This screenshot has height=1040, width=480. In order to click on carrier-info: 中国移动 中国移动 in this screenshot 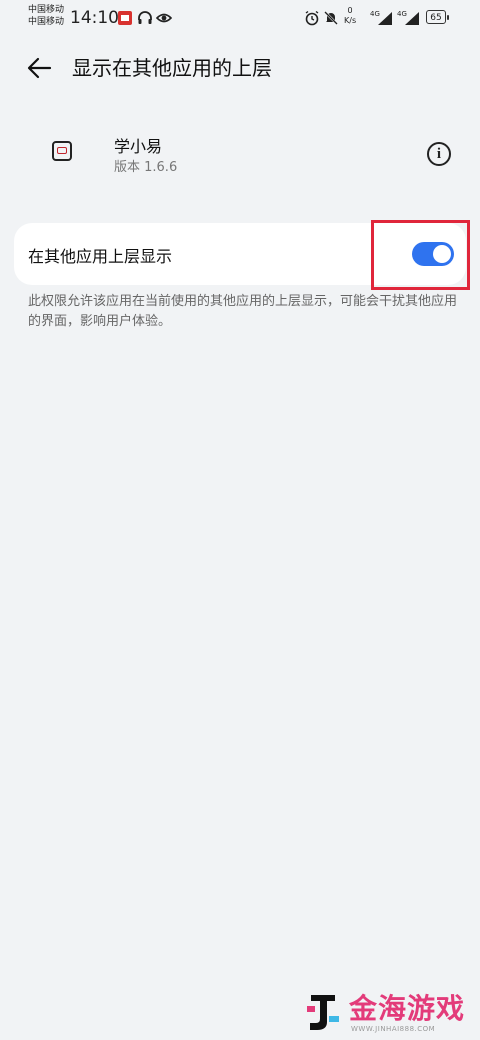, I will do `click(46, 16)`.